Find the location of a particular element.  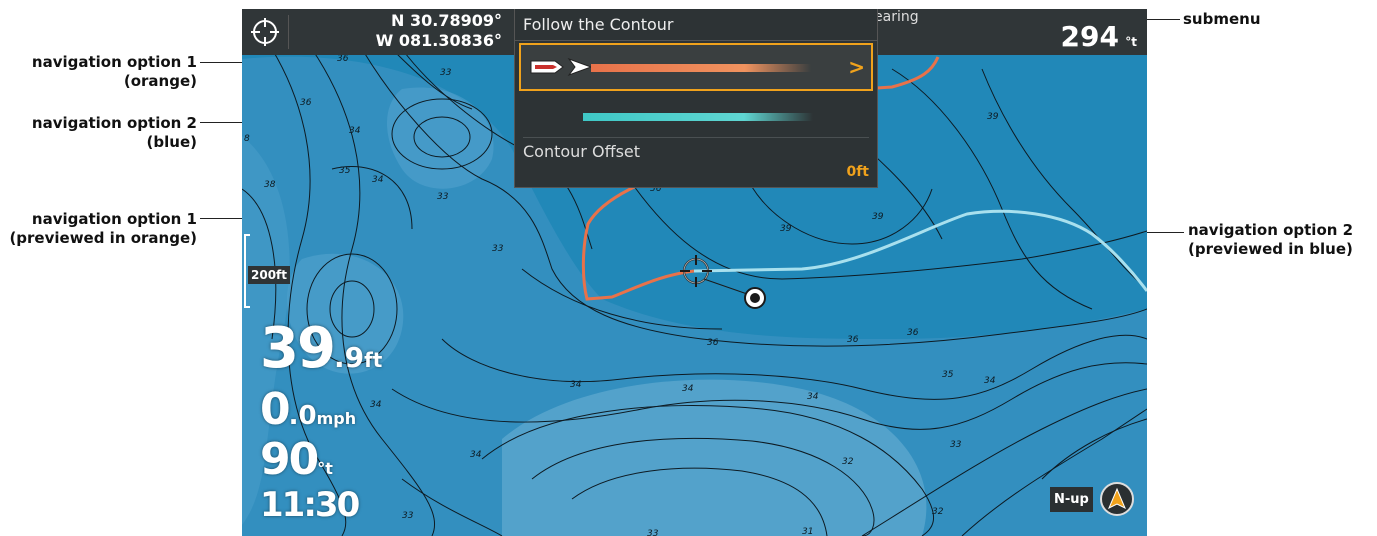

contour-offset-label: Contour Offset is located at coordinates (582, 151).